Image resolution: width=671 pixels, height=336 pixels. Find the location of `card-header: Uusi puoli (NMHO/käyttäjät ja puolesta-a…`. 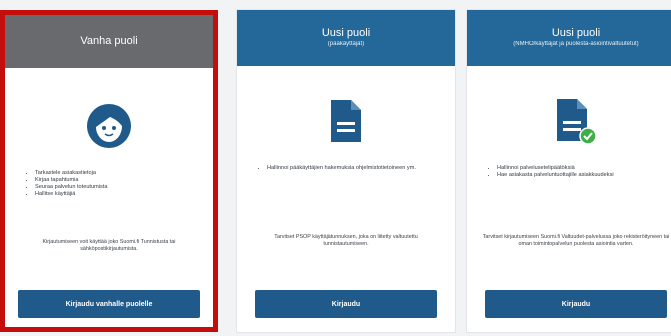

card-header: Uusi puoli (NMHO/käyttäjät ja puolesta-a… is located at coordinates (569, 38).